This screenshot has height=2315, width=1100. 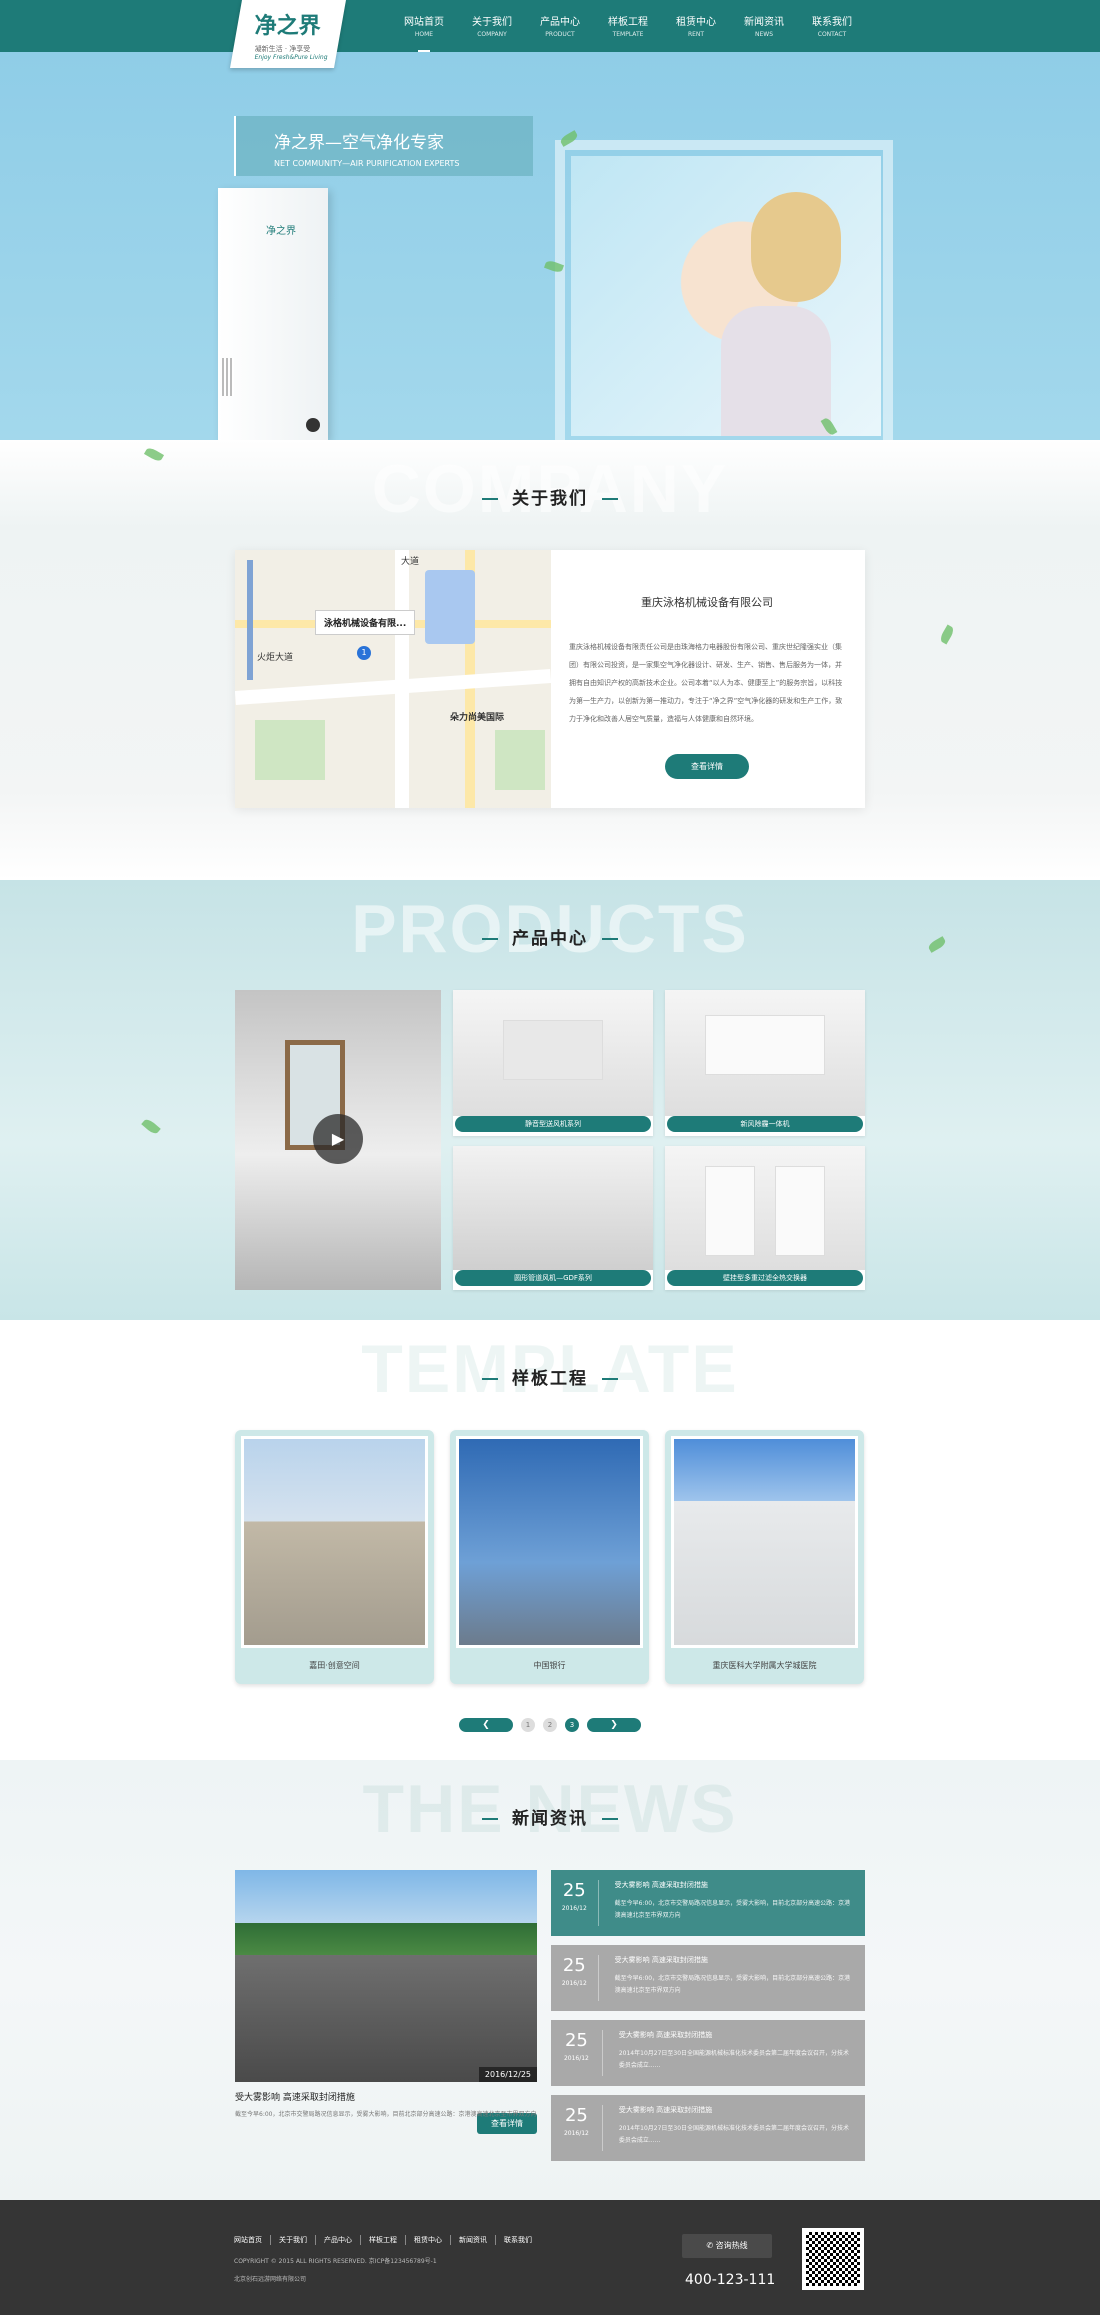 What do you see at coordinates (334, 1665) in the screenshot?
I see `template-caption: 嘉田·创意空间` at bounding box center [334, 1665].